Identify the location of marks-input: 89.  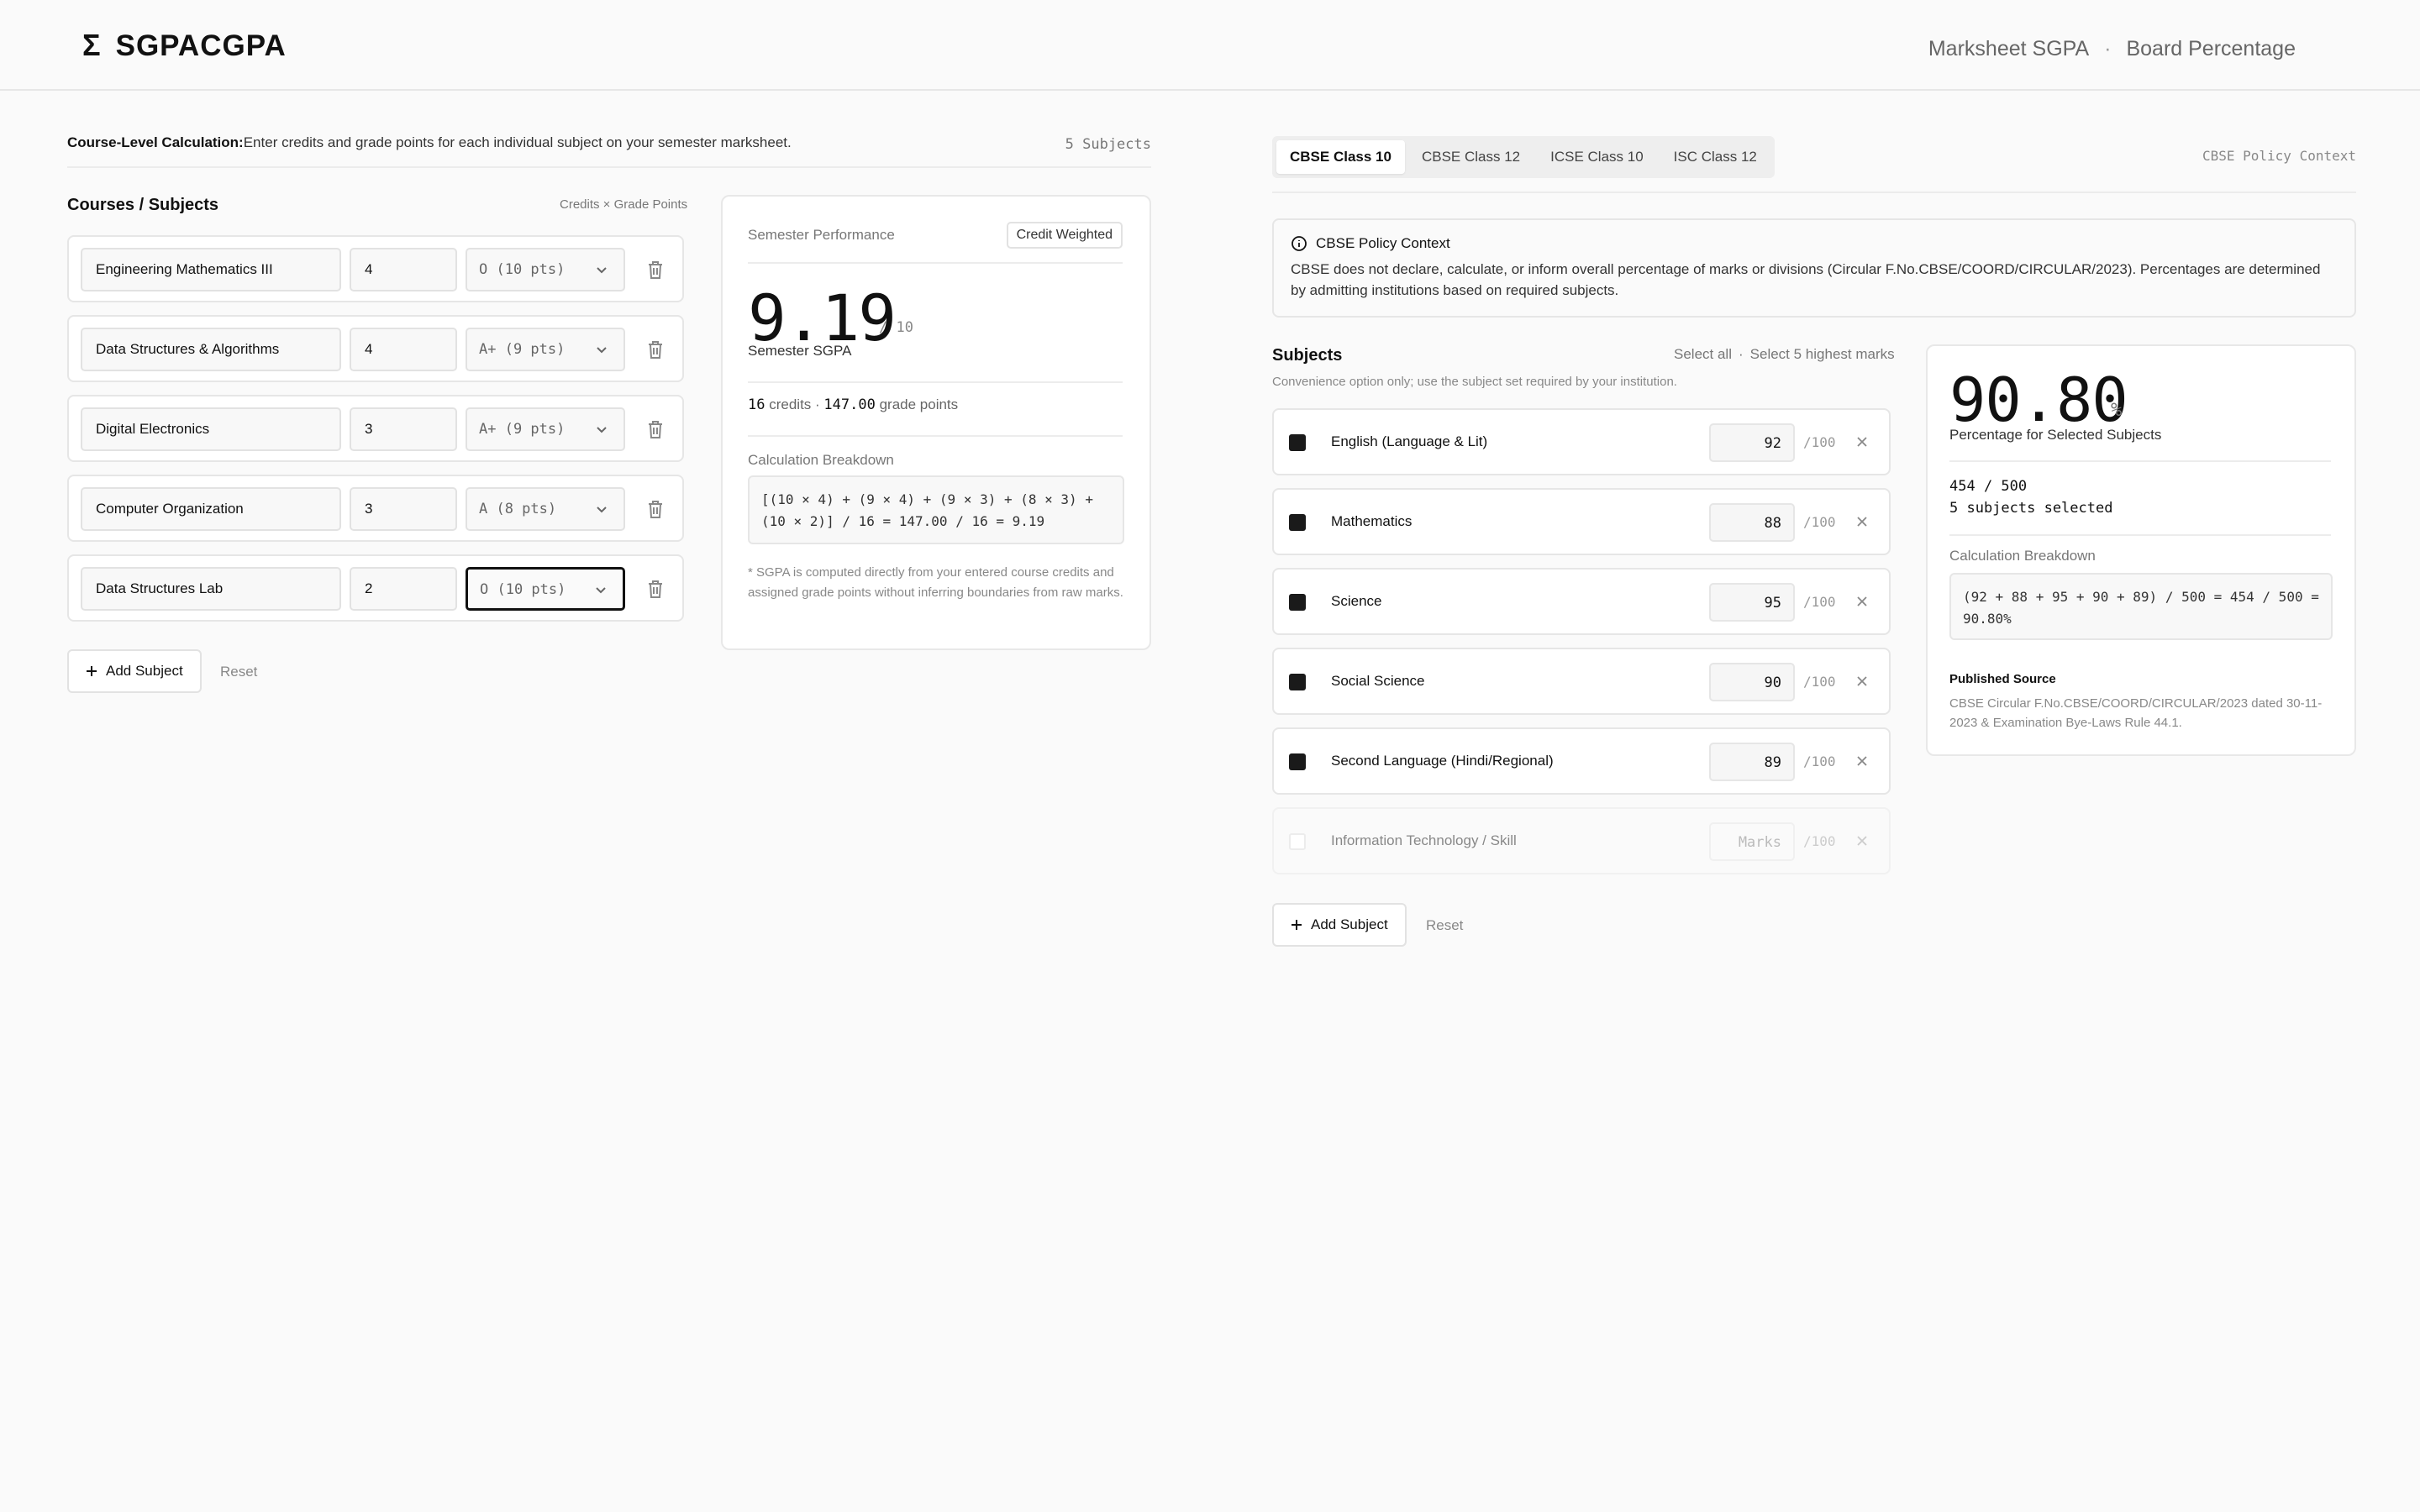
(1752, 762).